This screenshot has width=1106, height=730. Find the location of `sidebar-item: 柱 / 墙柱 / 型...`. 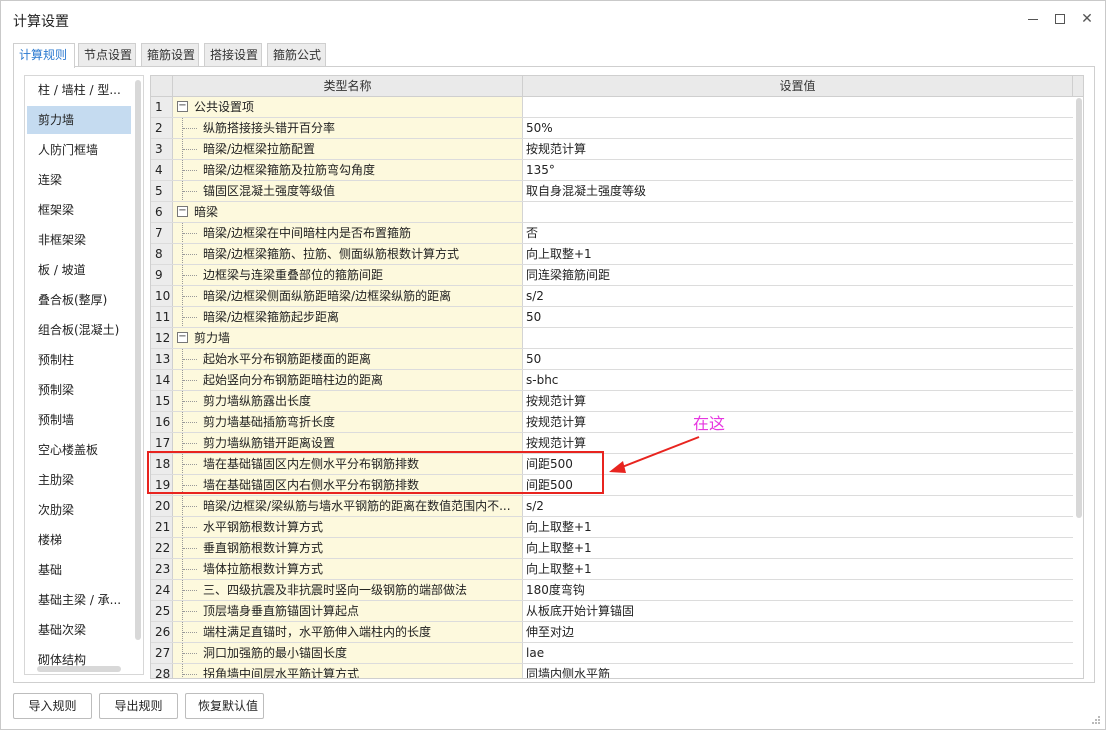

sidebar-item: 柱 / 墙柱 / 型... is located at coordinates (79, 90).